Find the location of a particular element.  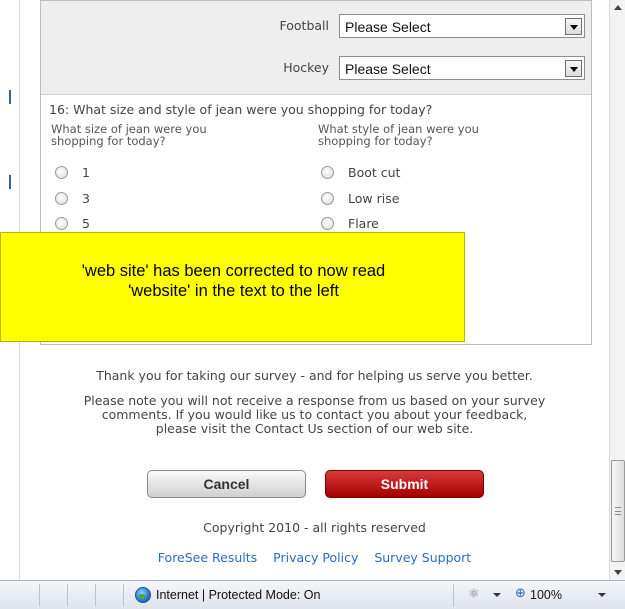

scroll-up-icon is located at coordinates (617, 8).